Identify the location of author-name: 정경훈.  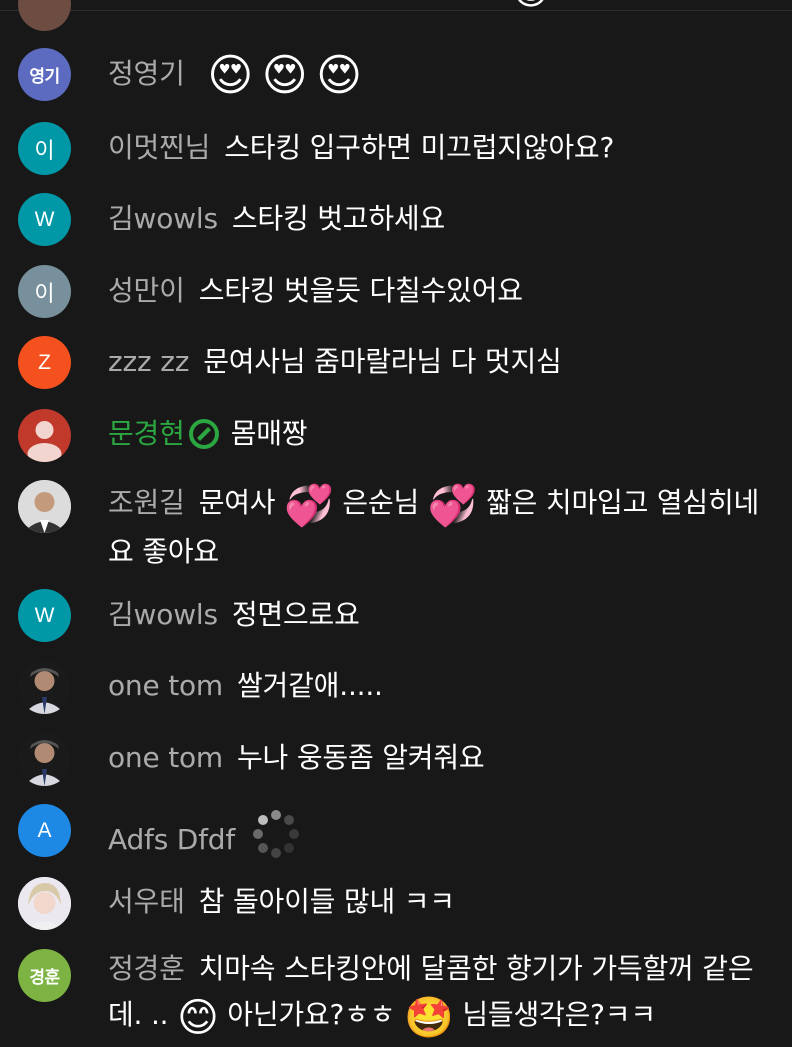
(146, 968).